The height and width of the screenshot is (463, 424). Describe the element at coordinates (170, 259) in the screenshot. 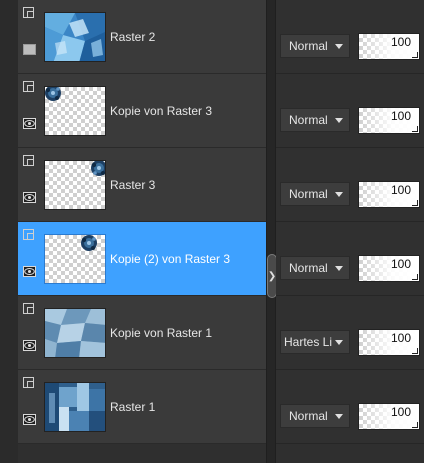

I see `layer-name: Kopie (2) von Raster 3` at that location.